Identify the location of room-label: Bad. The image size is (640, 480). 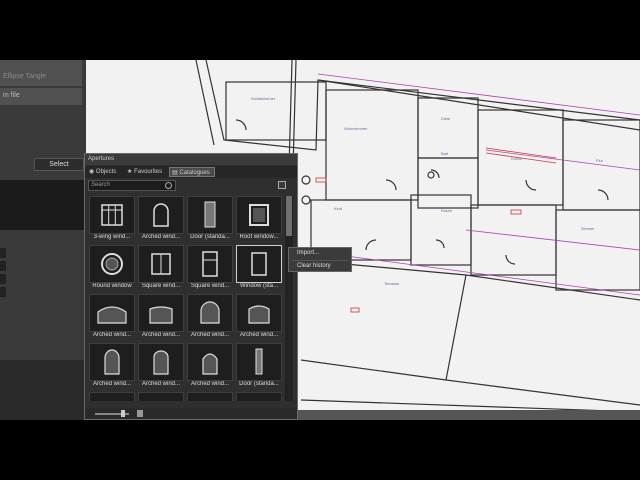
(444, 153).